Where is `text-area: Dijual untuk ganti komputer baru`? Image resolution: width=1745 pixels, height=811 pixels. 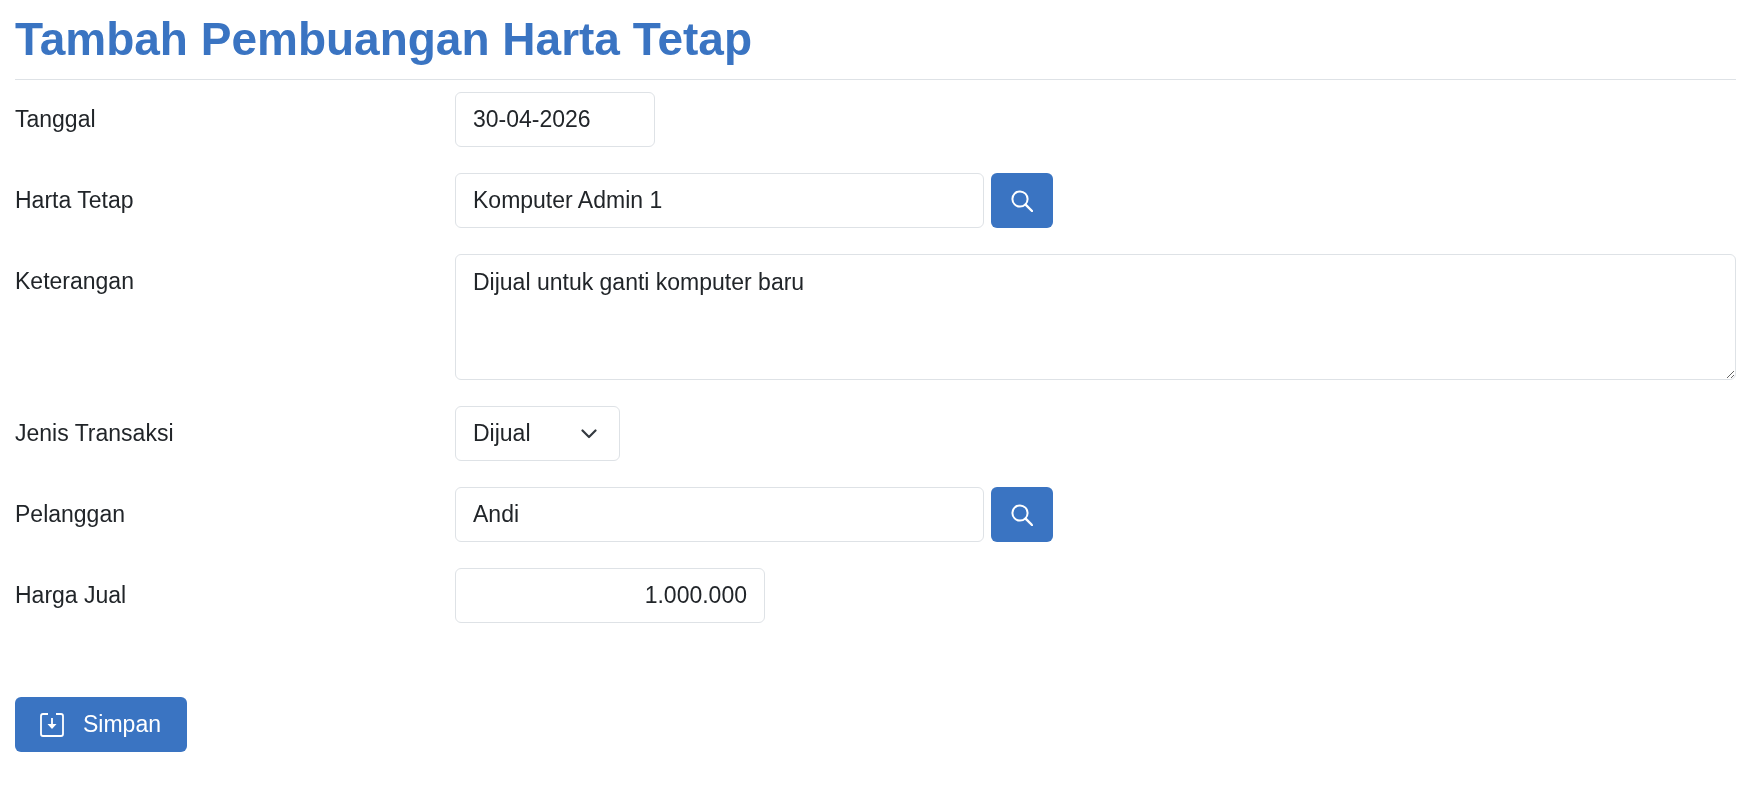 text-area: Dijual untuk ganti komputer baru is located at coordinates (1095, 317).